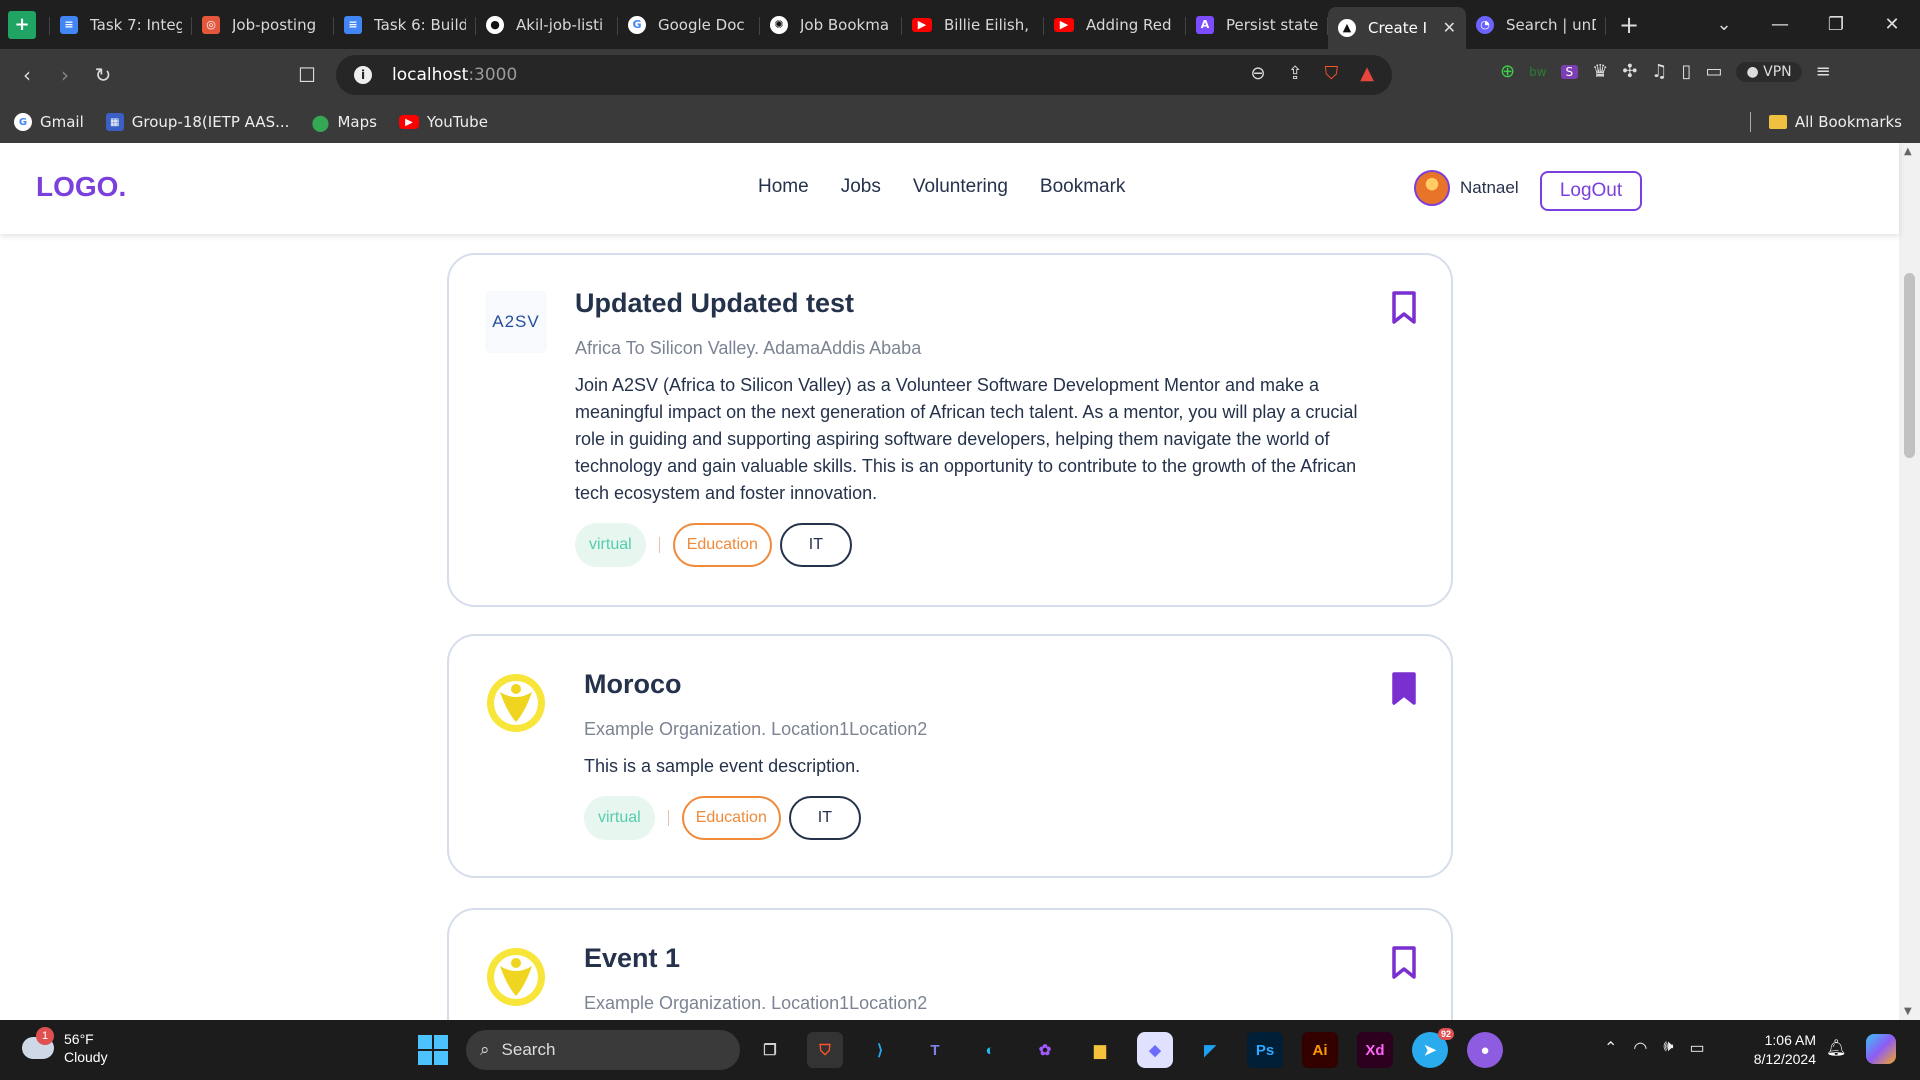 The width and height of the screenshot is (1920, 1080). What do you see at coordinates (1591, 191) in the screenshot?
I see `logout-button: LogOut` at bounding box center [1591, 191].